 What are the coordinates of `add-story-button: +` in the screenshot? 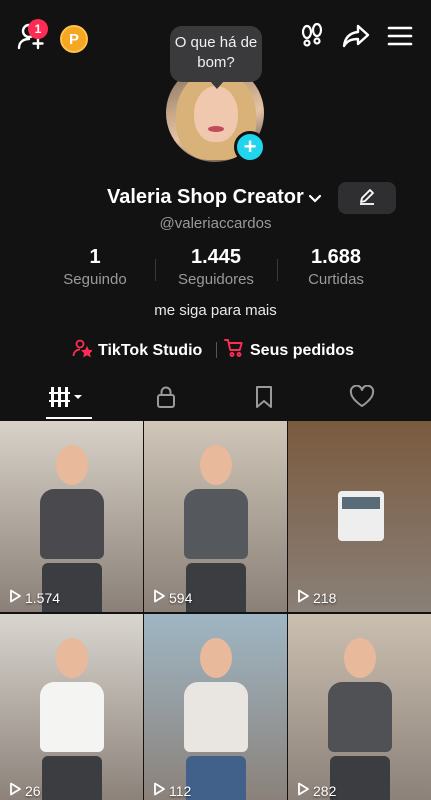 It's located at (250, 147).